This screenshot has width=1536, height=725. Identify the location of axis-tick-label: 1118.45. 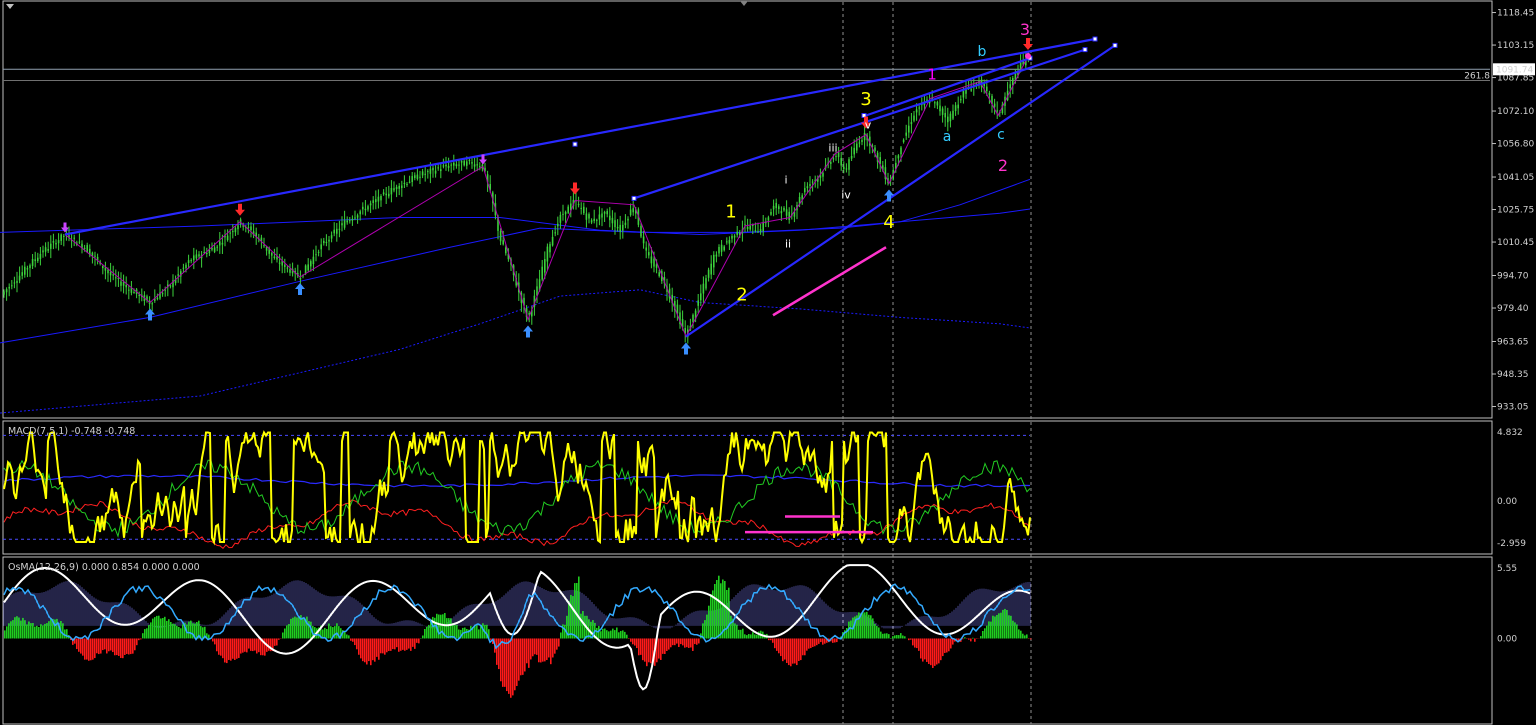
(1515, 14).